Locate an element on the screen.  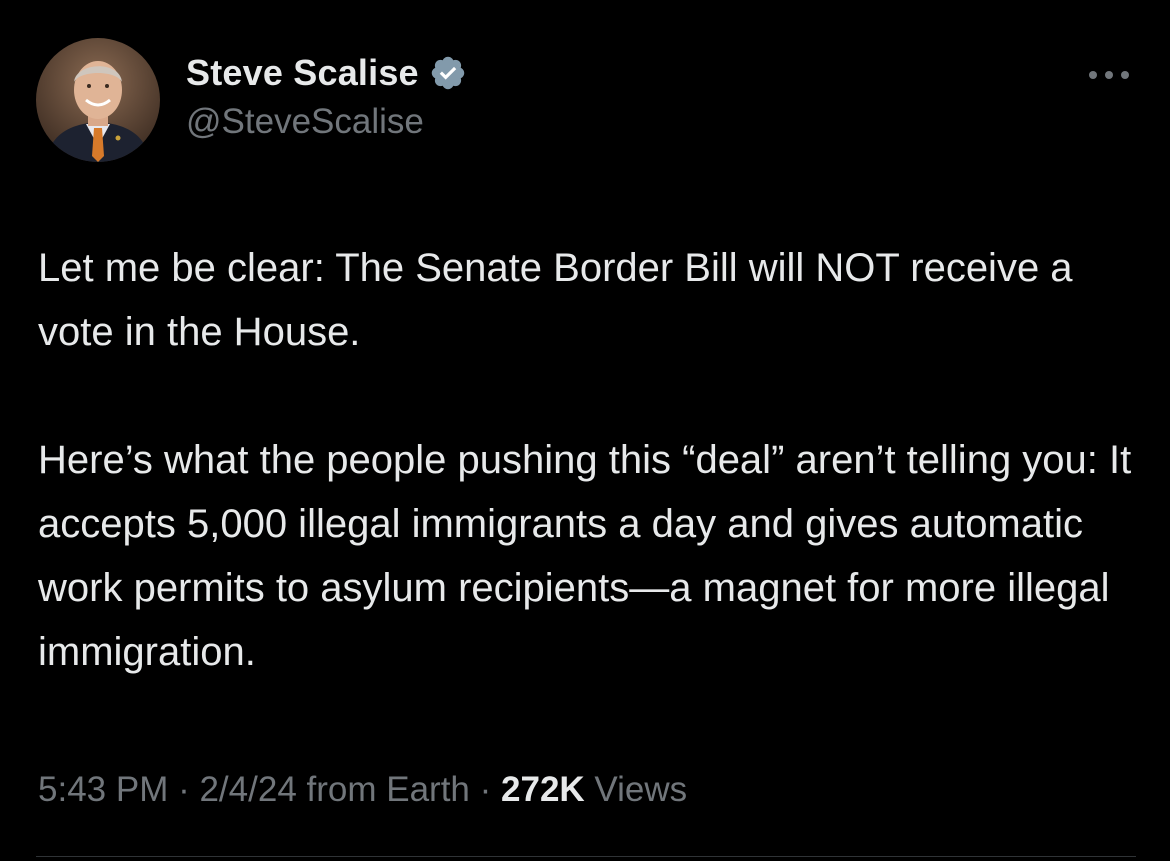
divider is located at coordinates (586, 856).